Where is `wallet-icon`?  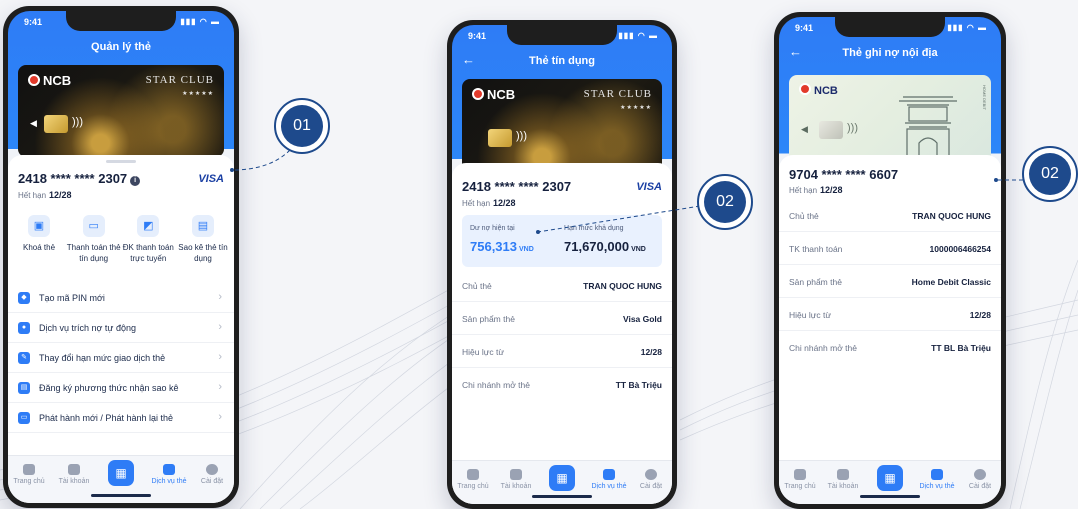
wallet-icon is located at coordinates (516, 474).